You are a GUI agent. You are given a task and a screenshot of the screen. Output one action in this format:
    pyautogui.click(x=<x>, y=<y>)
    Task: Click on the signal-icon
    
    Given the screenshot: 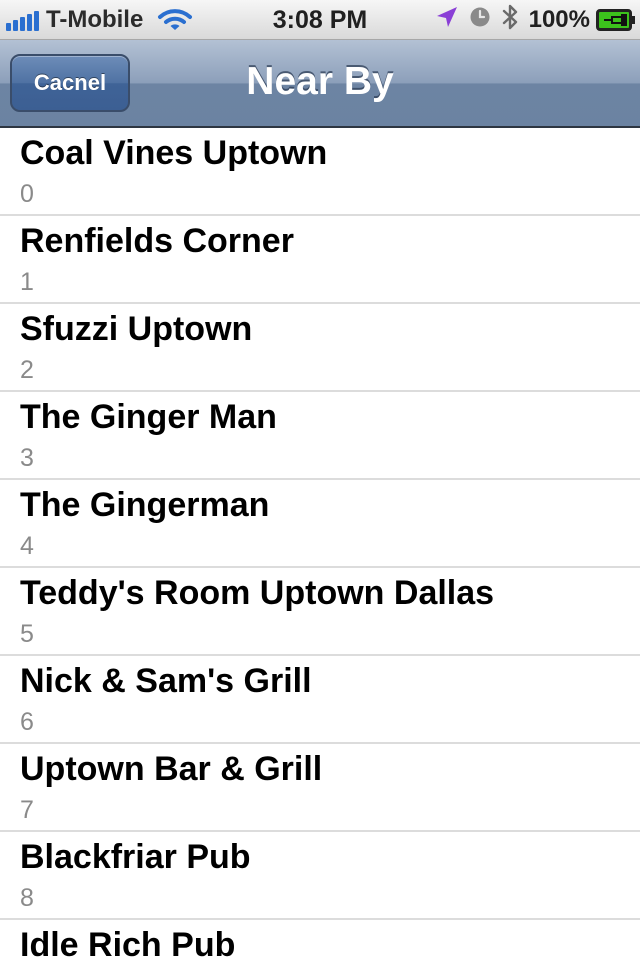 What is the action you would take?
    pyautogui.click(x=23, y=20)
    